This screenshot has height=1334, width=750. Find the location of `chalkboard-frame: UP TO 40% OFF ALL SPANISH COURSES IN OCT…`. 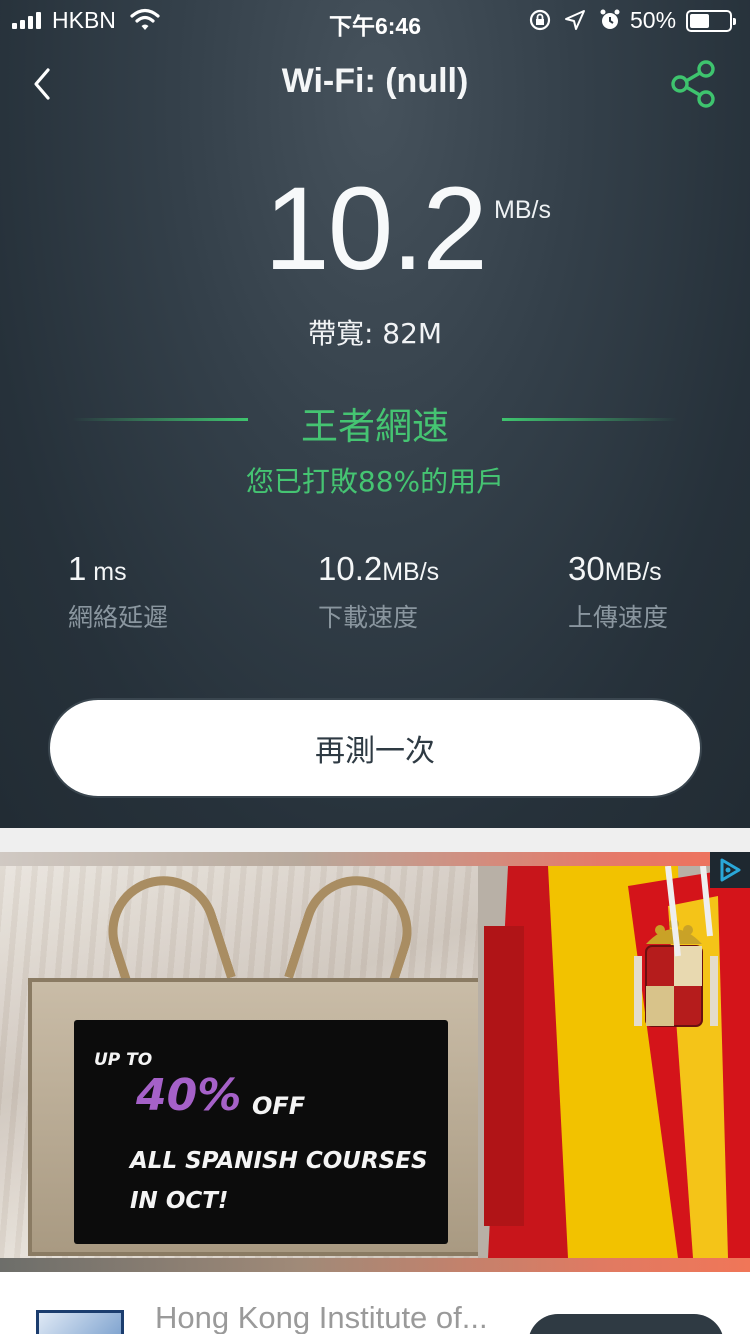

chalkboard-frame: UP TO 40% OFF ALL SPANISH COURSES IN OCT… is located at coordinates (258, 1117).